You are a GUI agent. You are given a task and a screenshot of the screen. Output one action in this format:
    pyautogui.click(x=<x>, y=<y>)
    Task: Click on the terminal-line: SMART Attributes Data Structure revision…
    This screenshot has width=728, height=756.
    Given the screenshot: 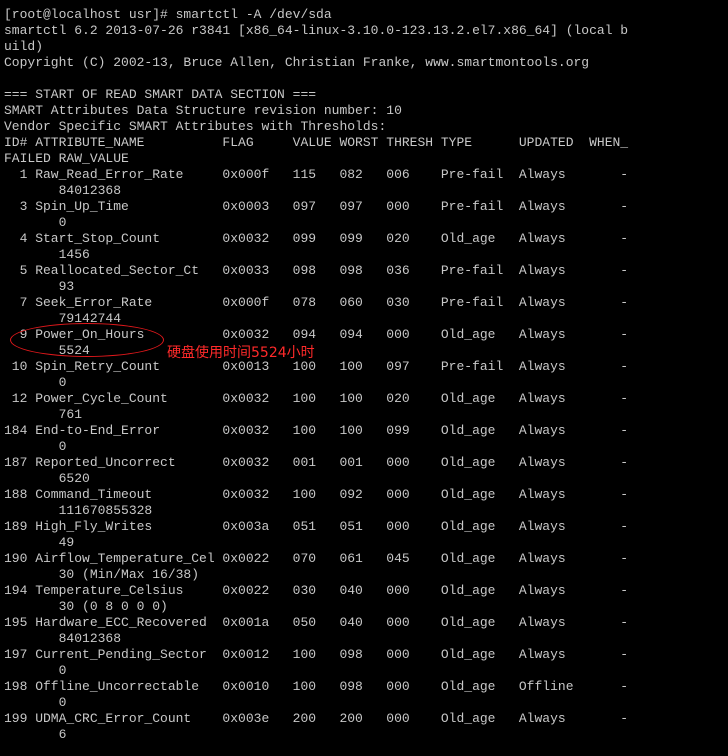 What is the action you would take?
    pyautogui.click(x=203, y=110)
    